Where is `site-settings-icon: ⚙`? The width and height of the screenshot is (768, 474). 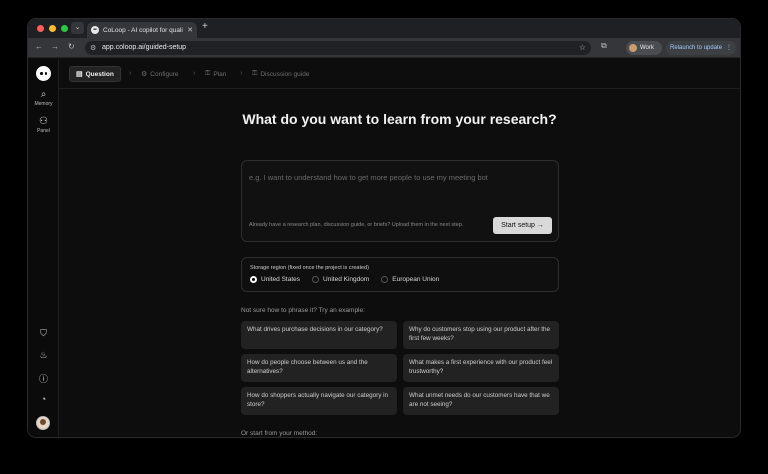
site-settings-icon: ⚙ is located at coordinates (93, 48).